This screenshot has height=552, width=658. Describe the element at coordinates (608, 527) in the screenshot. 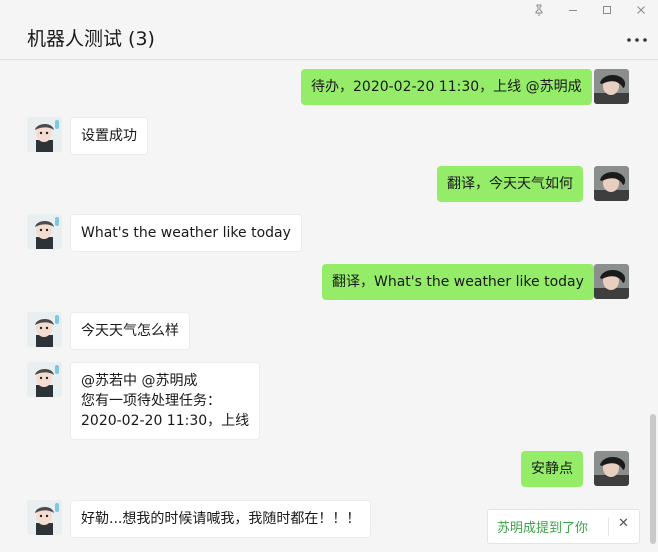

I see `toast-divider` at that location.